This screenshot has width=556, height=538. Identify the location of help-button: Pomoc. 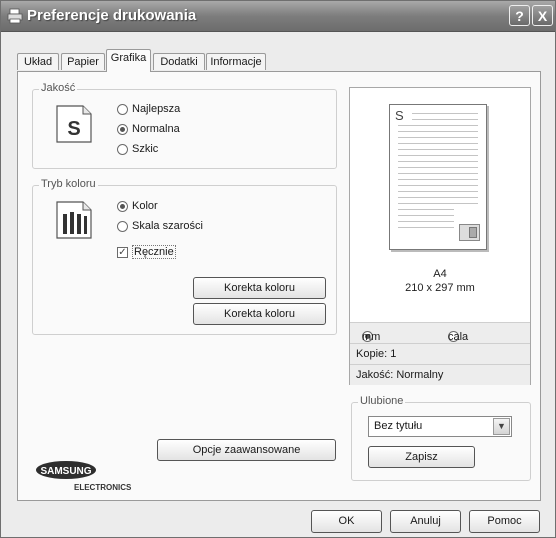
(504, 521).